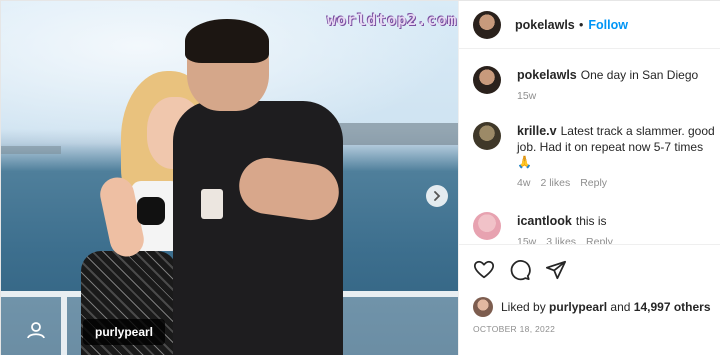 This screenshot has width=720, height=355. Describe the element at coordinates (617, 97) in the screenshot. I see `caption-meta: 15w` at that location.